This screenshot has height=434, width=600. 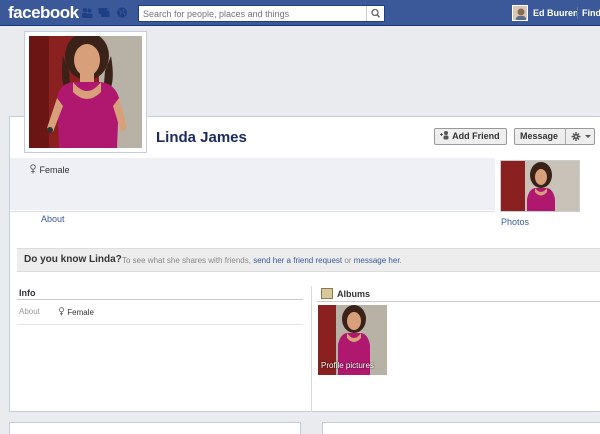 I want to click on top-navigation-bar: facebook Ed Buuren Find, so click(x=300, y=13).